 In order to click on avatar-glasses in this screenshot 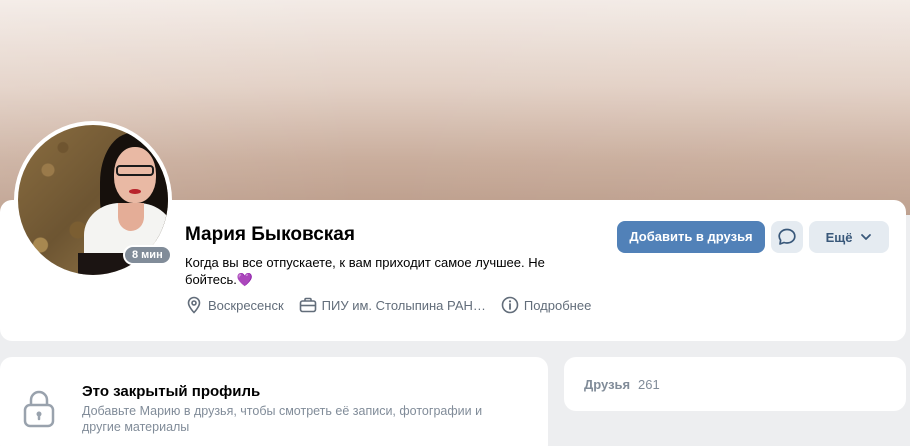, I will do `click(135, 170)`.